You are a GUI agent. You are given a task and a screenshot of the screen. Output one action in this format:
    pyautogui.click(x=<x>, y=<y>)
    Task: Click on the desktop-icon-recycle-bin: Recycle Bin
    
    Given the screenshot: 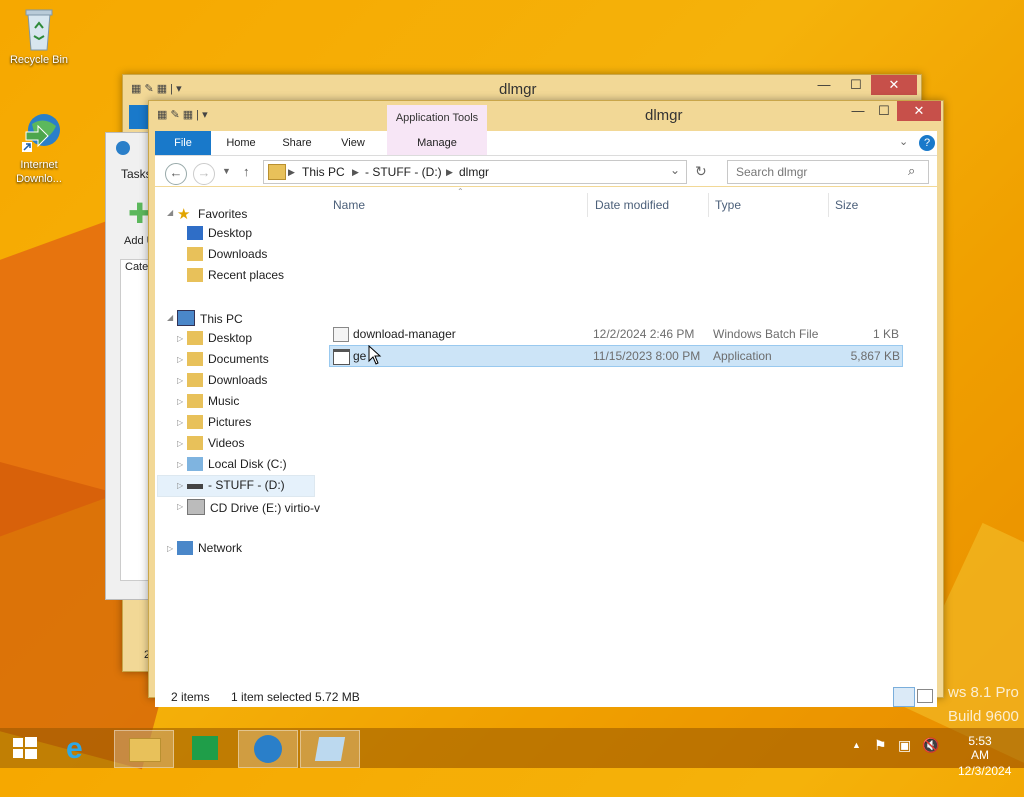 What is the action you would take?
    pyautogui.click(x=39, y=36)
    